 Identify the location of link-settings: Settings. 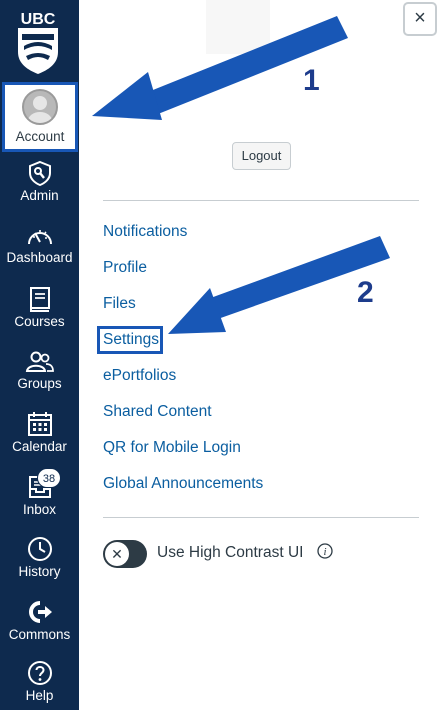
(131, 340).